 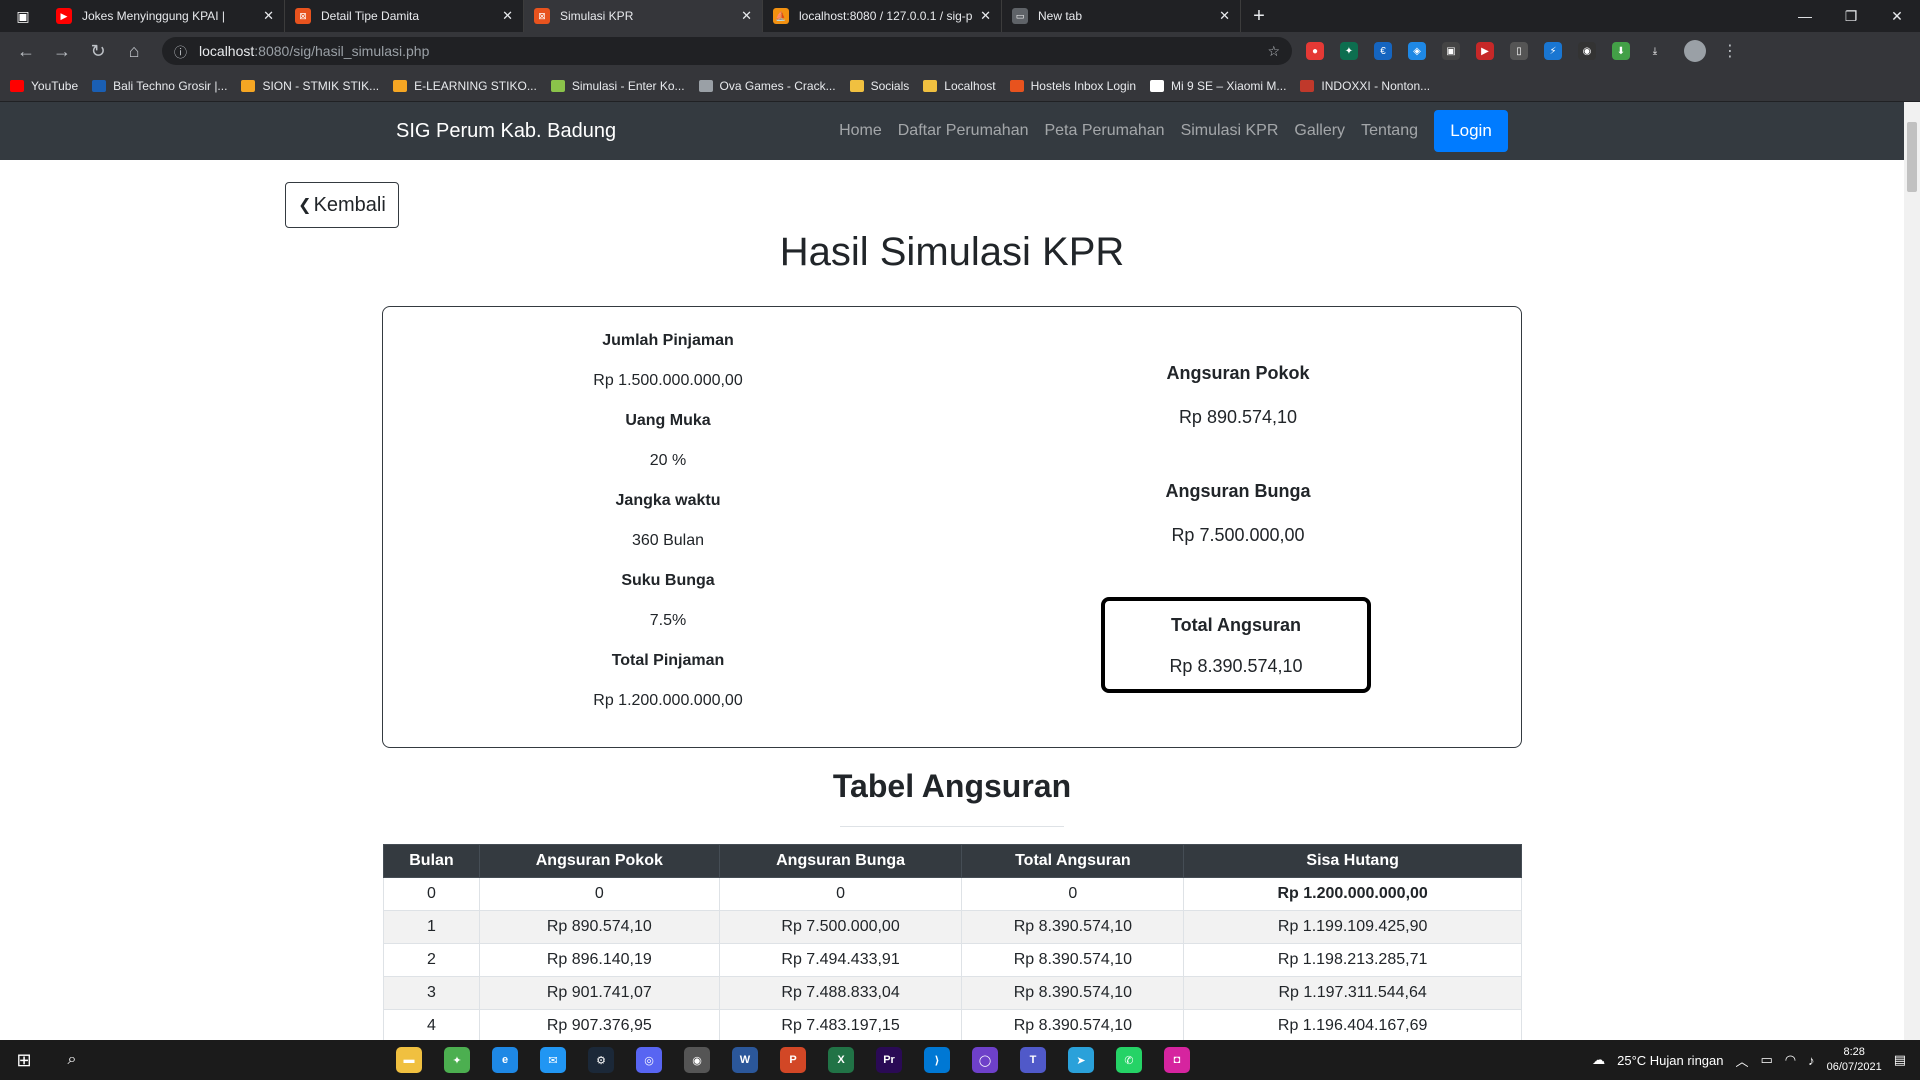 I want to click on extension-icon: ⬇, so click(x=1621, y=51).